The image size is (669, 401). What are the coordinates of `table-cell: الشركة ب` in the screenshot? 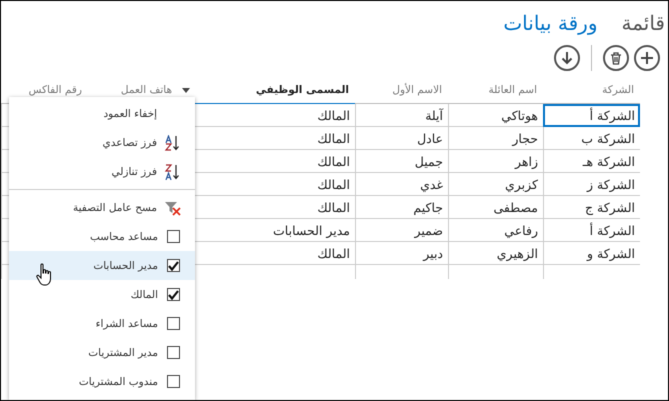 It's located at (591, 138).